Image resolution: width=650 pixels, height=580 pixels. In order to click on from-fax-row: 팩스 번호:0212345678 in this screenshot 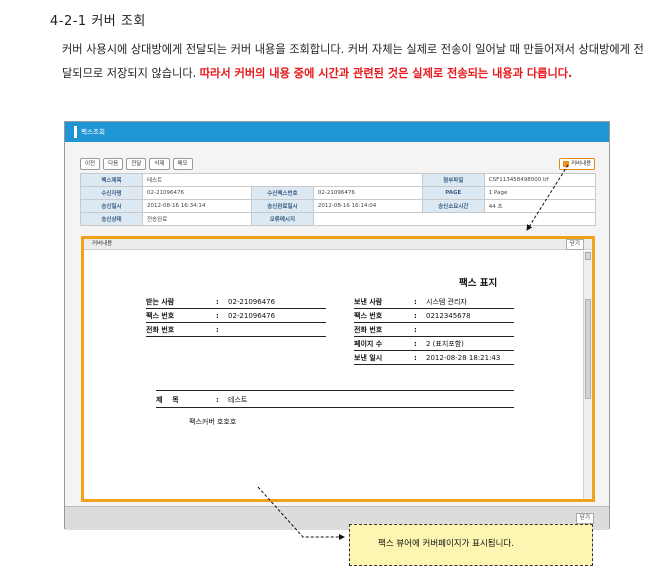, I will do `click(412, 316)`.